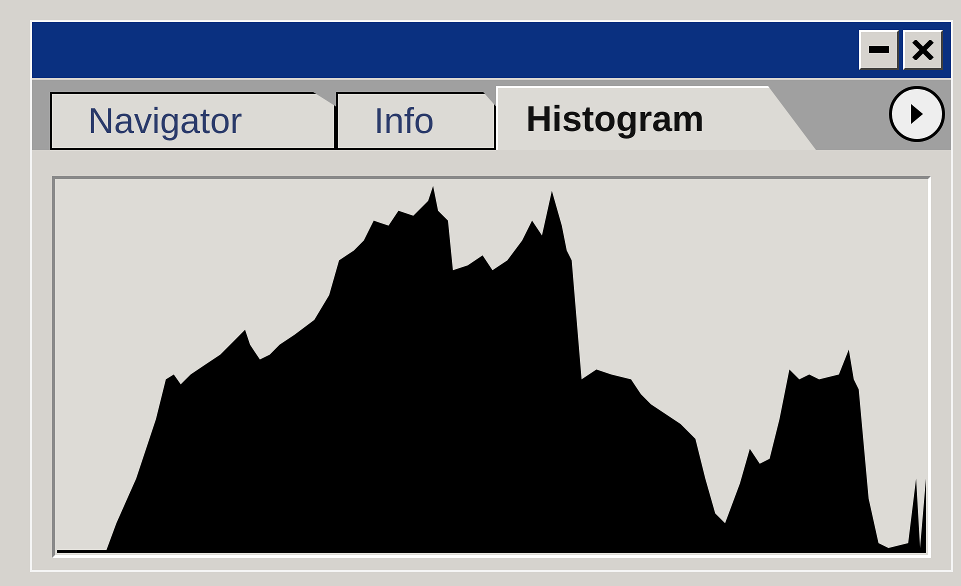 This screenshot has width=961, height=586. Describe the element at coordinates (656, 118) in the screenshot. I see `tab: Histogram` at that location.